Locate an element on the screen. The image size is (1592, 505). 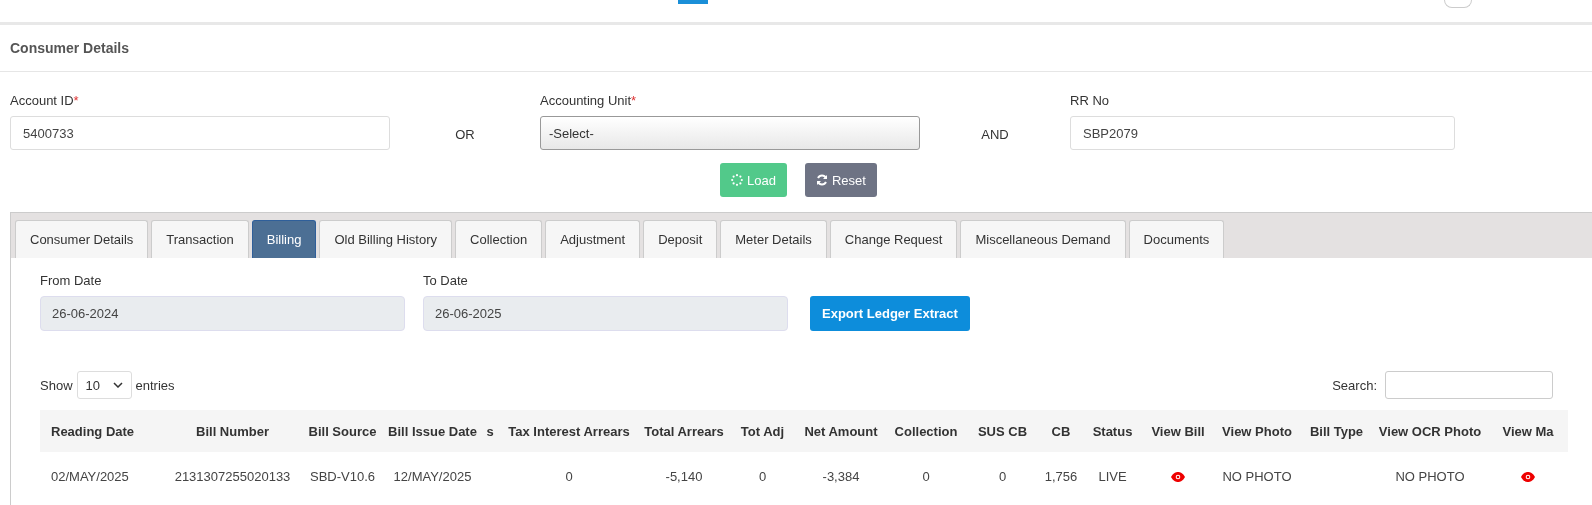
entries-label: entries is located at coordinates (155, 385).